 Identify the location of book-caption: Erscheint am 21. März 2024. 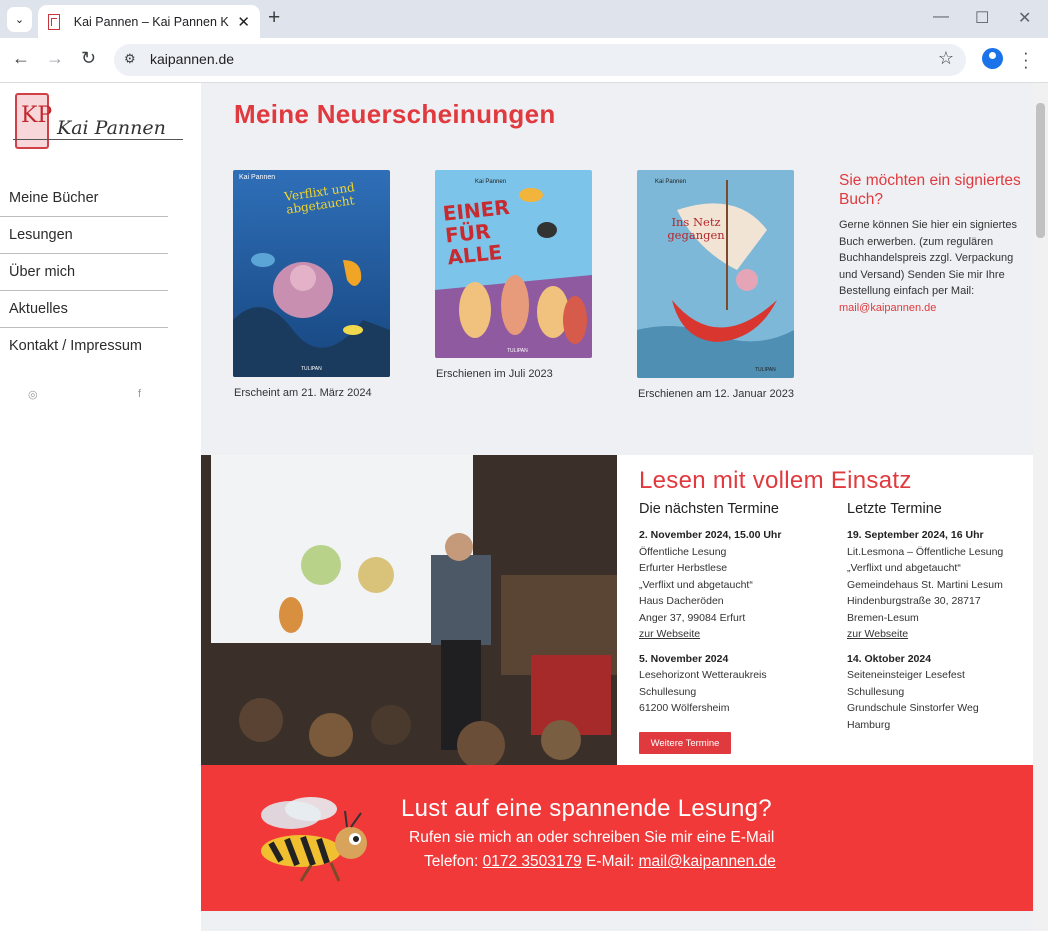
(303, 393).